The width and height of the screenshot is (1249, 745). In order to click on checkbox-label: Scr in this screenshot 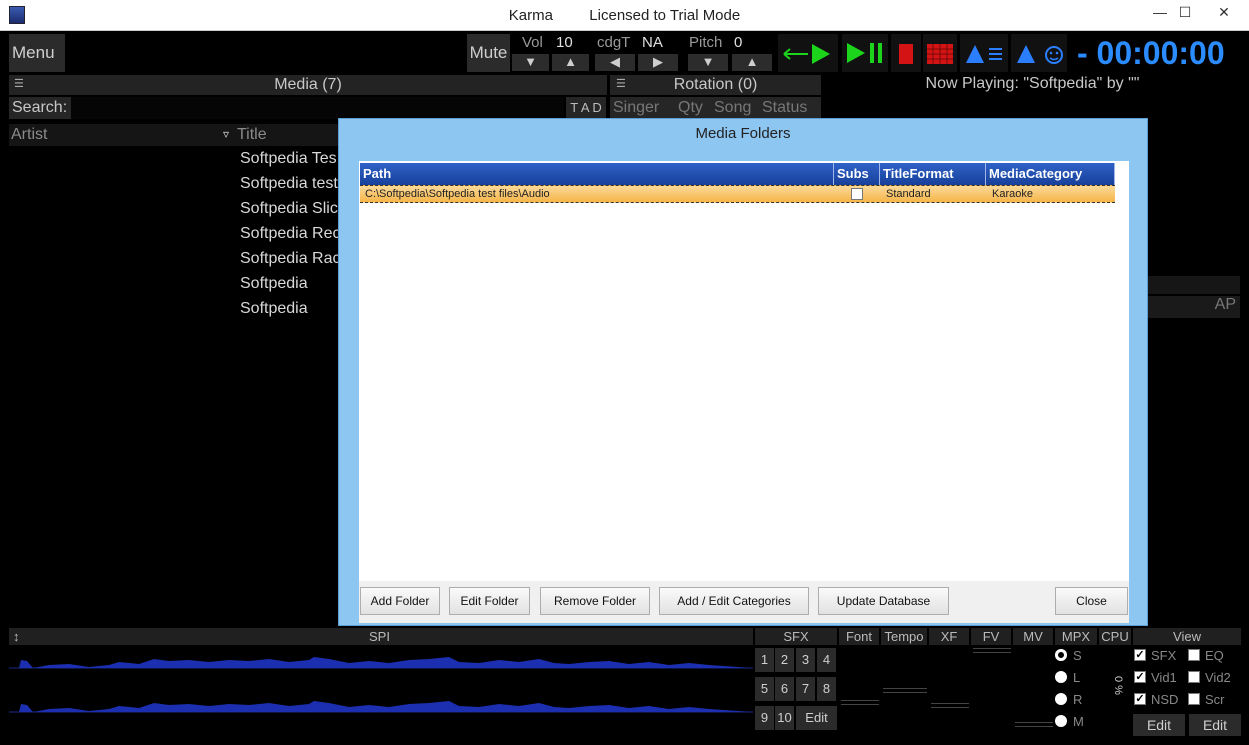, I will do `click(1215, 699)`.